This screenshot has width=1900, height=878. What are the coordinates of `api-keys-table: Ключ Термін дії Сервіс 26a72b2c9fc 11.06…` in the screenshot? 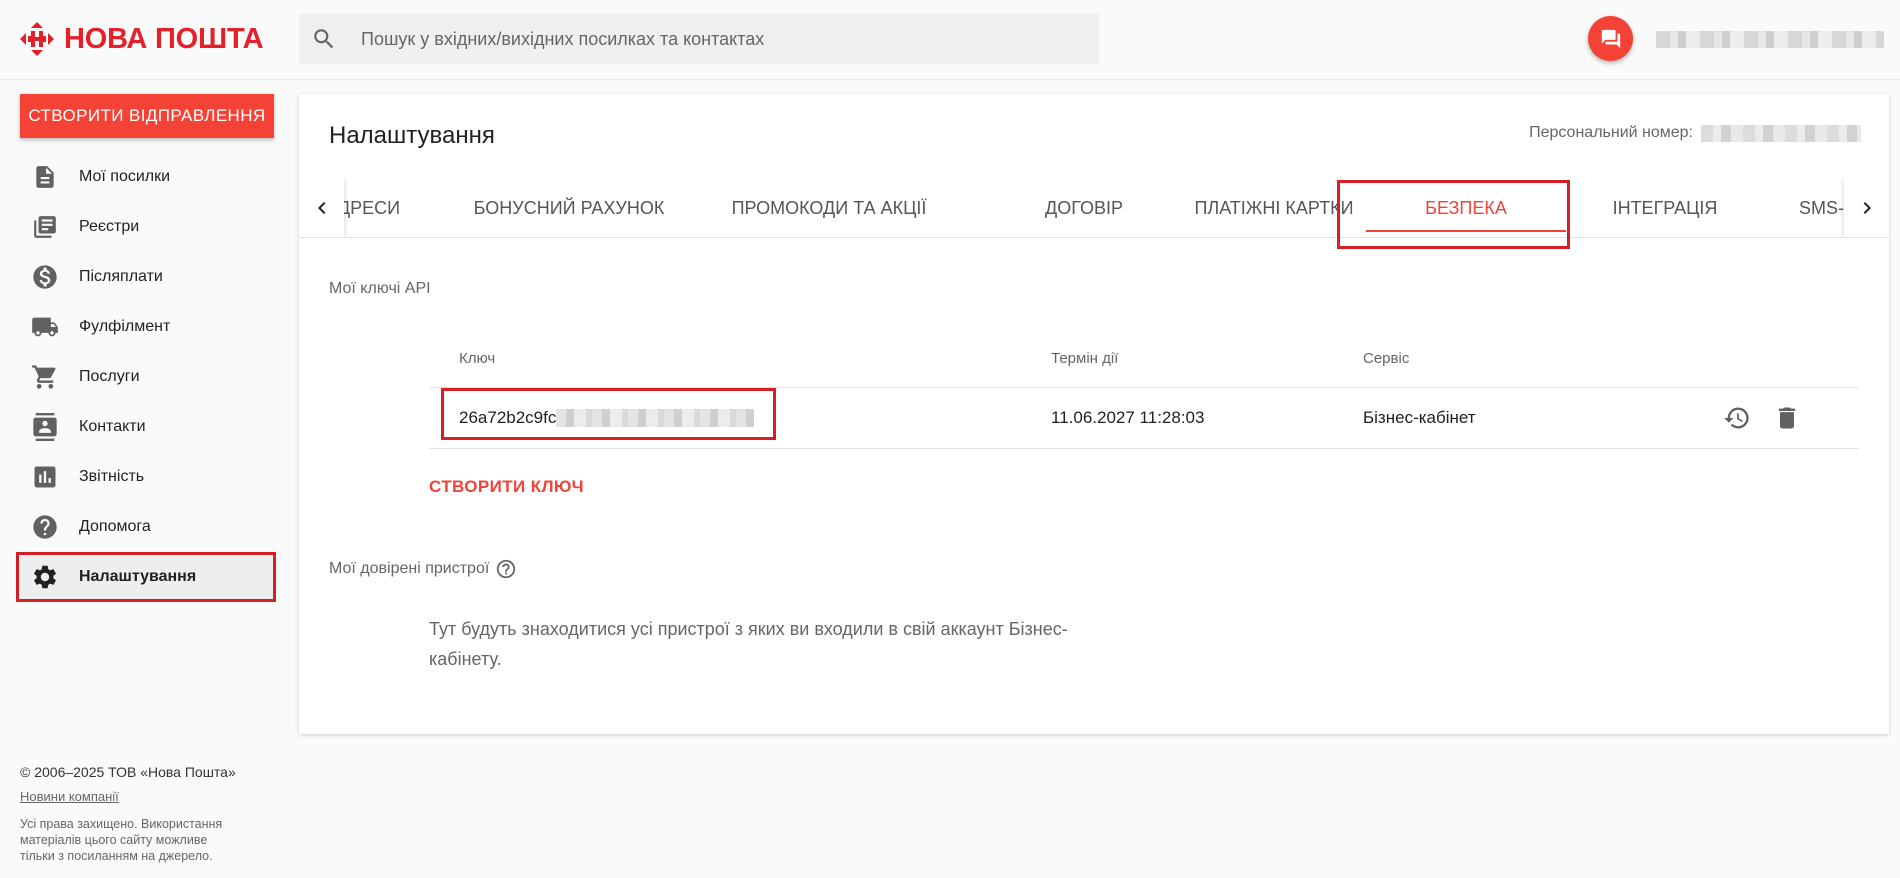 It's located at (1144, 389).